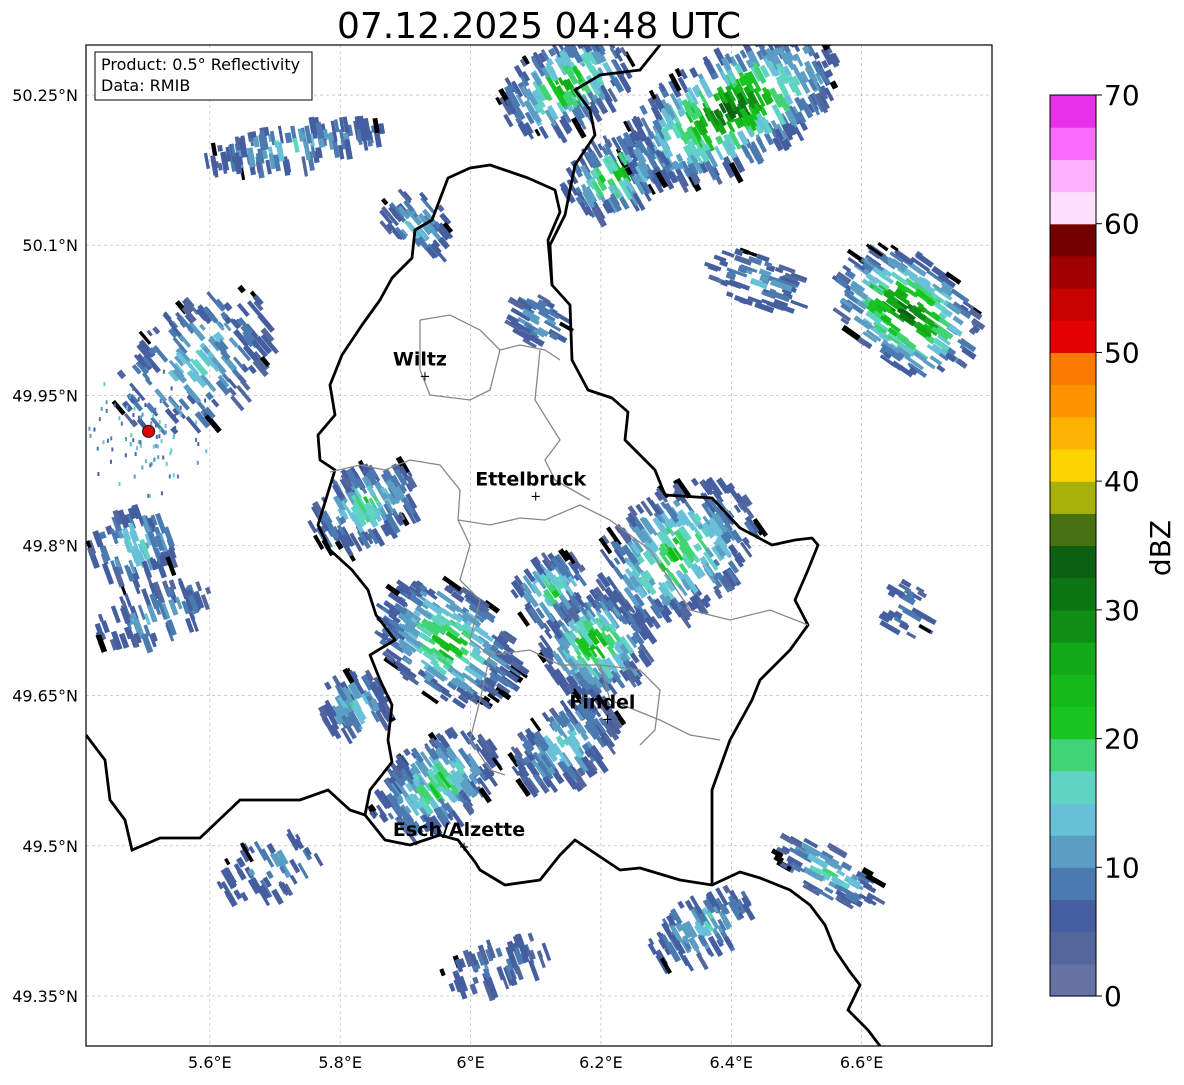  Describe the element at coordinates (200, 64) in the screenshot. I see `info-product: Product: 0.5° Reflectivity` at that location.